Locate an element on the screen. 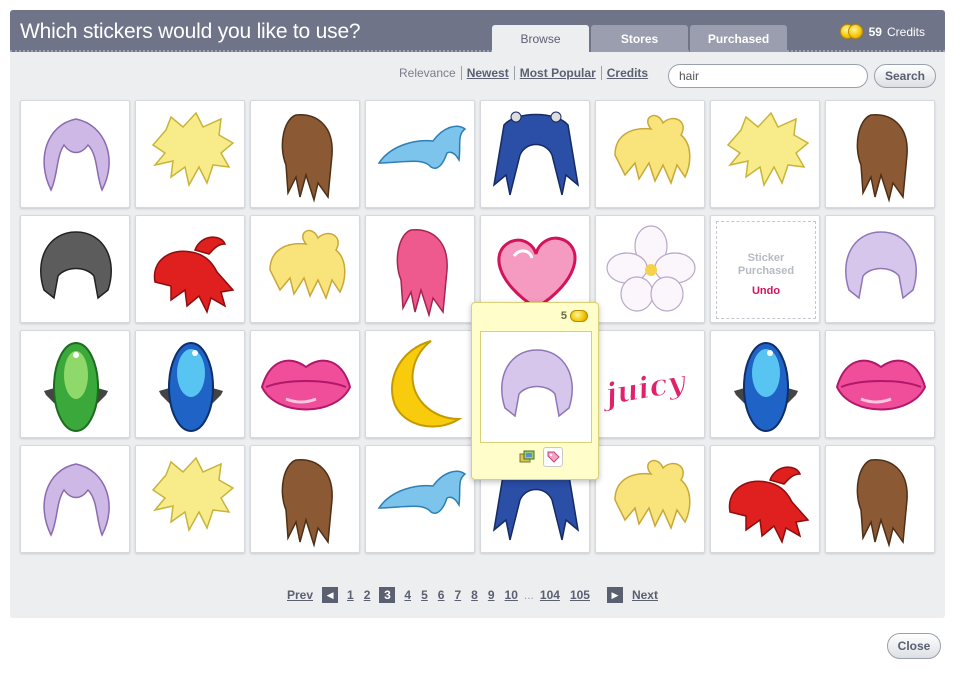  svg-text: juicy is located at coordinates (645, 389).